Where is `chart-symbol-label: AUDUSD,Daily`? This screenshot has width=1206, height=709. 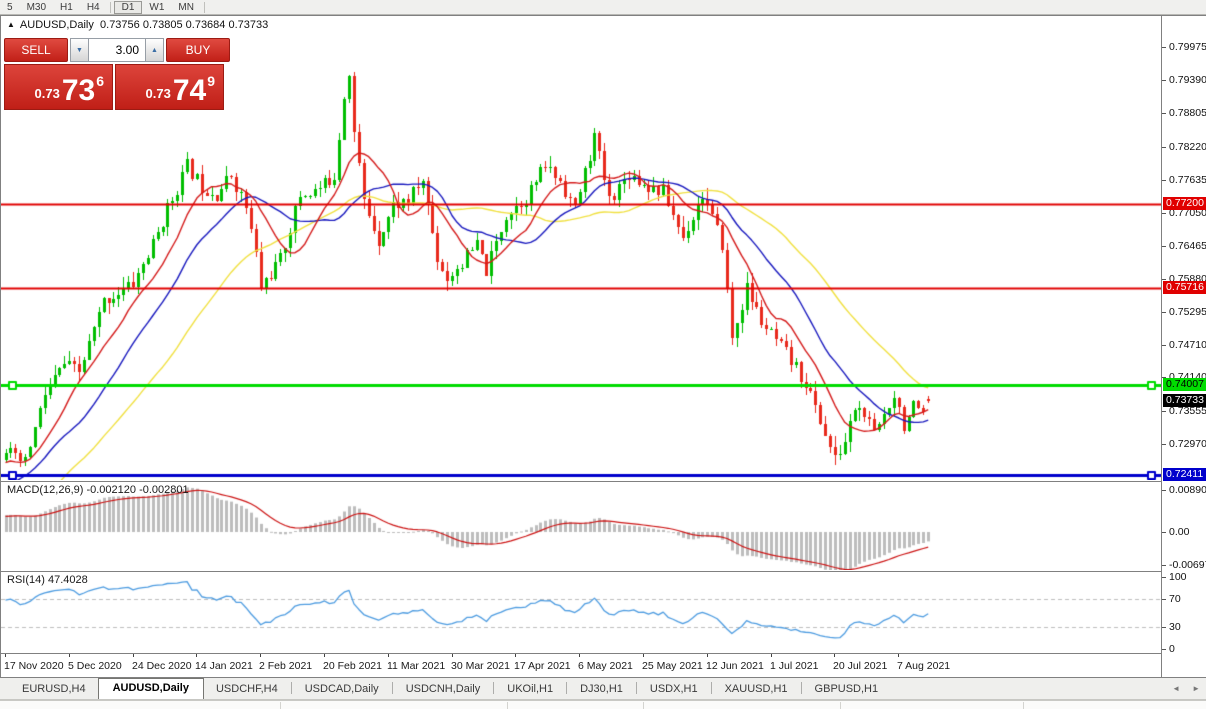
chart-symbol-label: AUDUSD,Daily is located at coordinates (56, 25).